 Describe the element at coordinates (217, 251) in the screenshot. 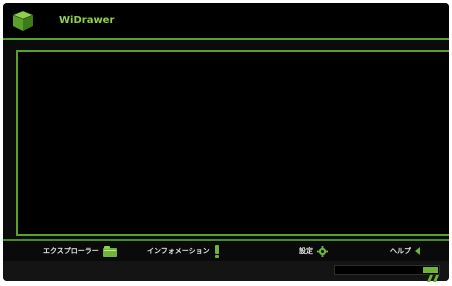

I see `exclamation-icon` at that location.